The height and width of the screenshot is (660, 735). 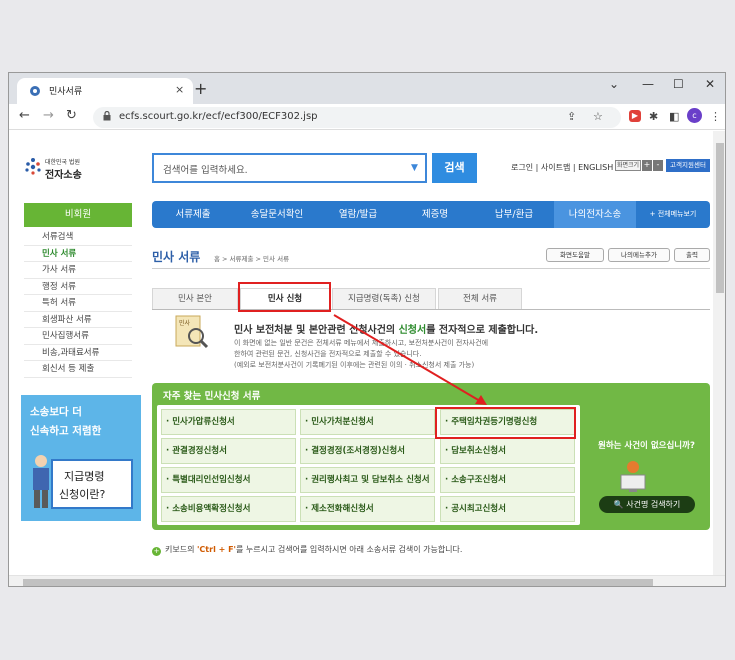 What do you see at coordinates (635, 116) in the screenshot?
I see `extension-icon: ▶` at bounding box center [635, 116].